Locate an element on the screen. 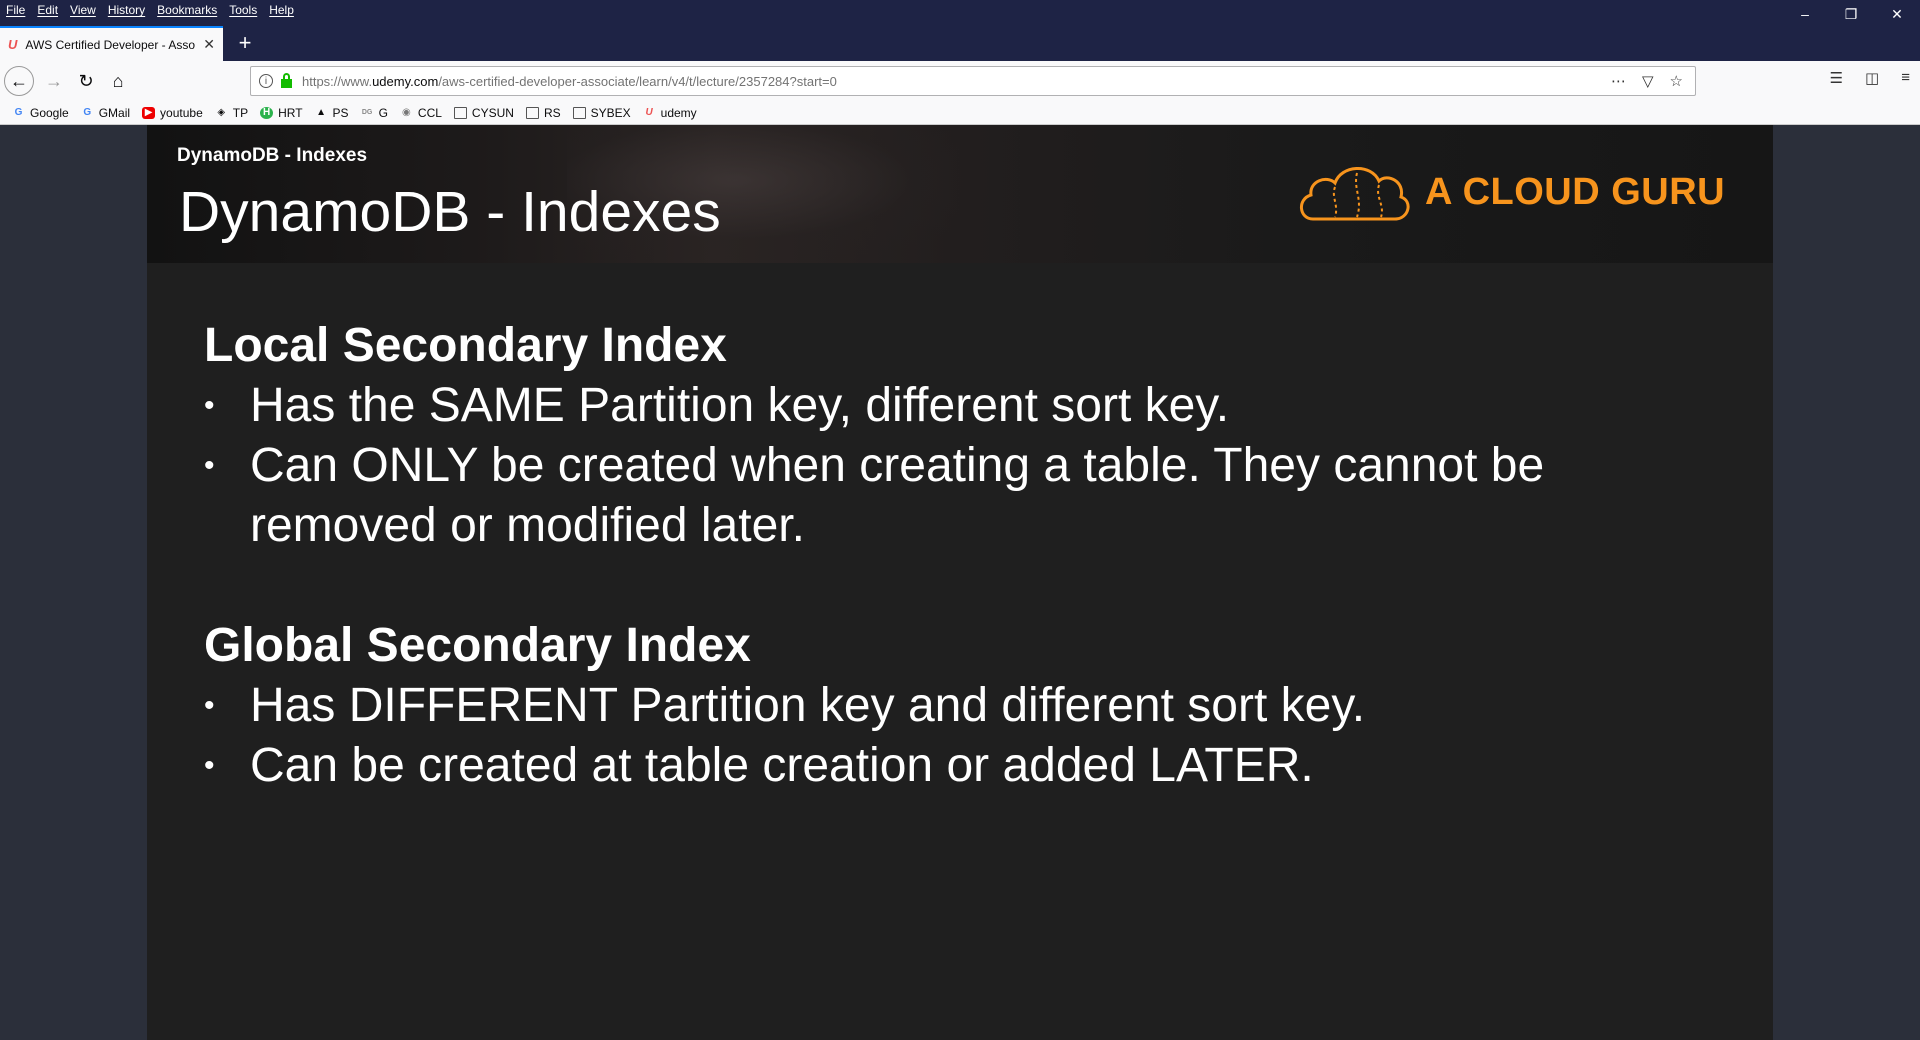 The height and width of the screenshot is (1040, 1920). bookmark-label: CCL is located at coordinates (429, 112).